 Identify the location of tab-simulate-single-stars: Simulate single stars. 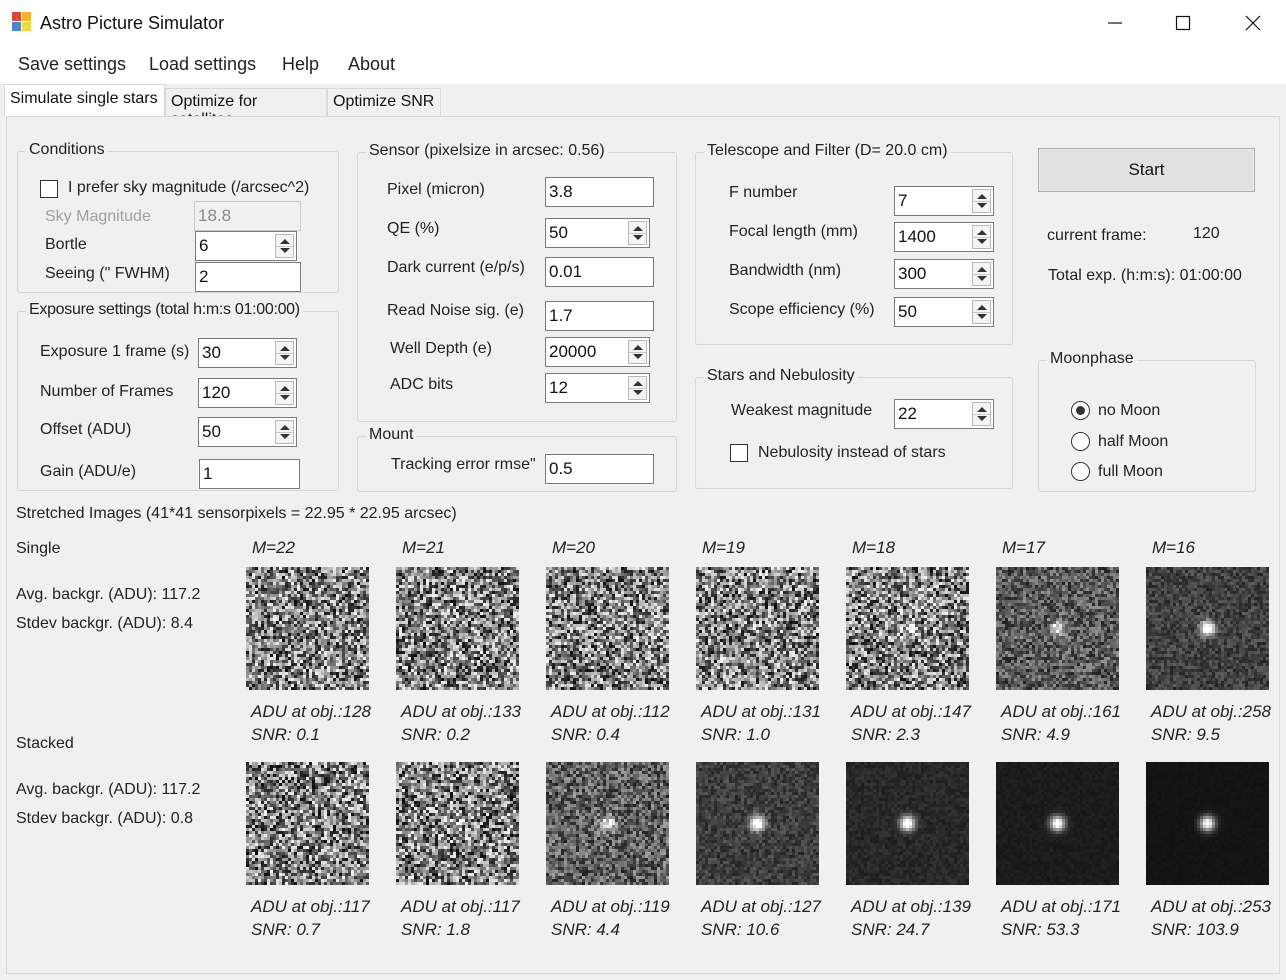
(84, 100).